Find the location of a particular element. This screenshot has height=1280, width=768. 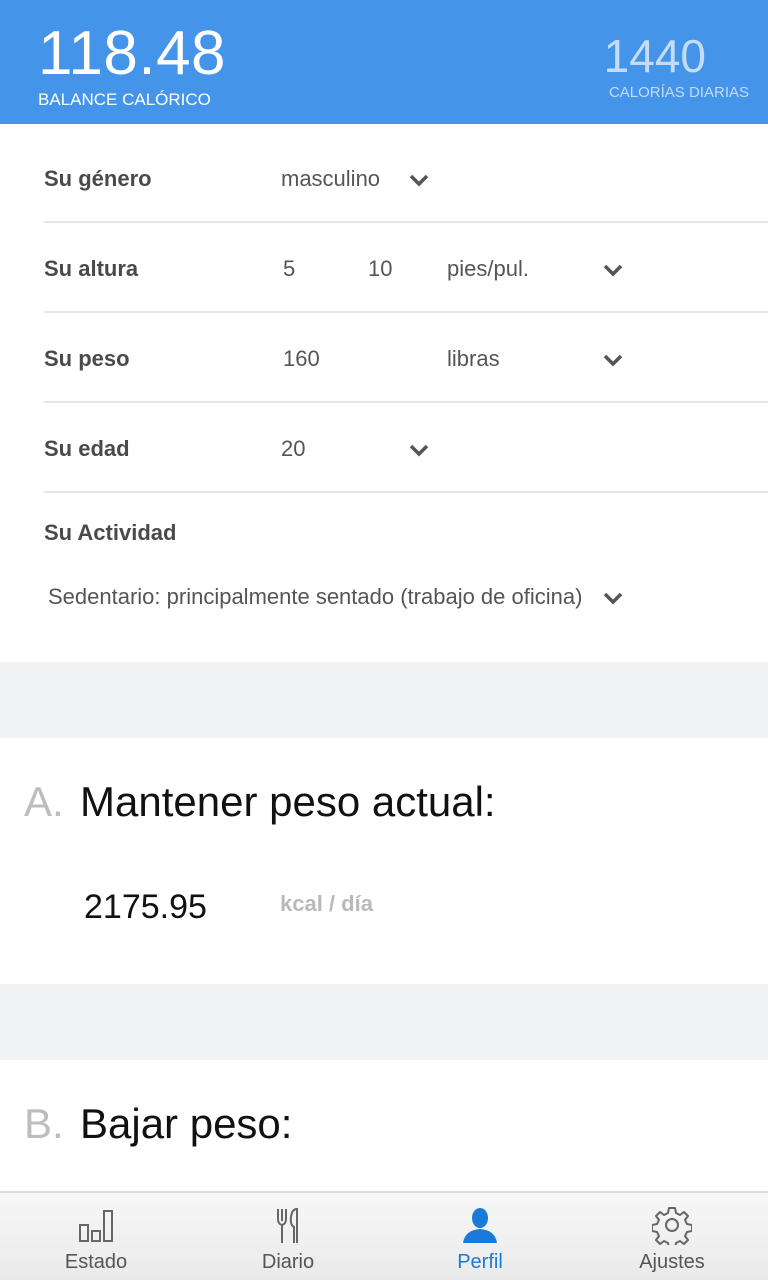

maintain-kcal-value: 2175.95 is located at coordinates (145, 907).